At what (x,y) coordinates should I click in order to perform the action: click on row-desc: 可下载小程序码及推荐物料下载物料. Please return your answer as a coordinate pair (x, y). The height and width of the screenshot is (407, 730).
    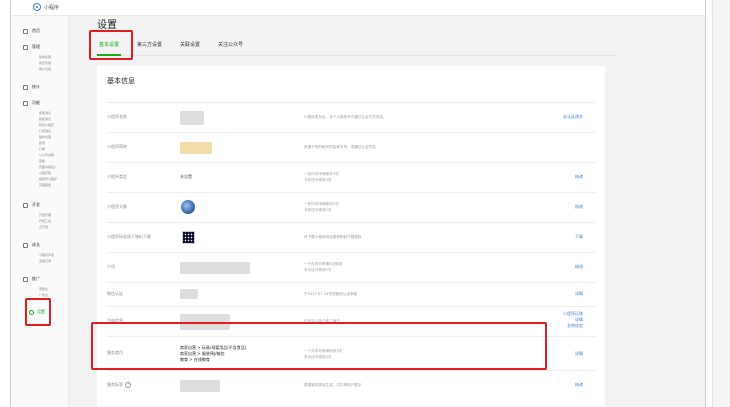
    Looking at the image, I should click on (333, 237).